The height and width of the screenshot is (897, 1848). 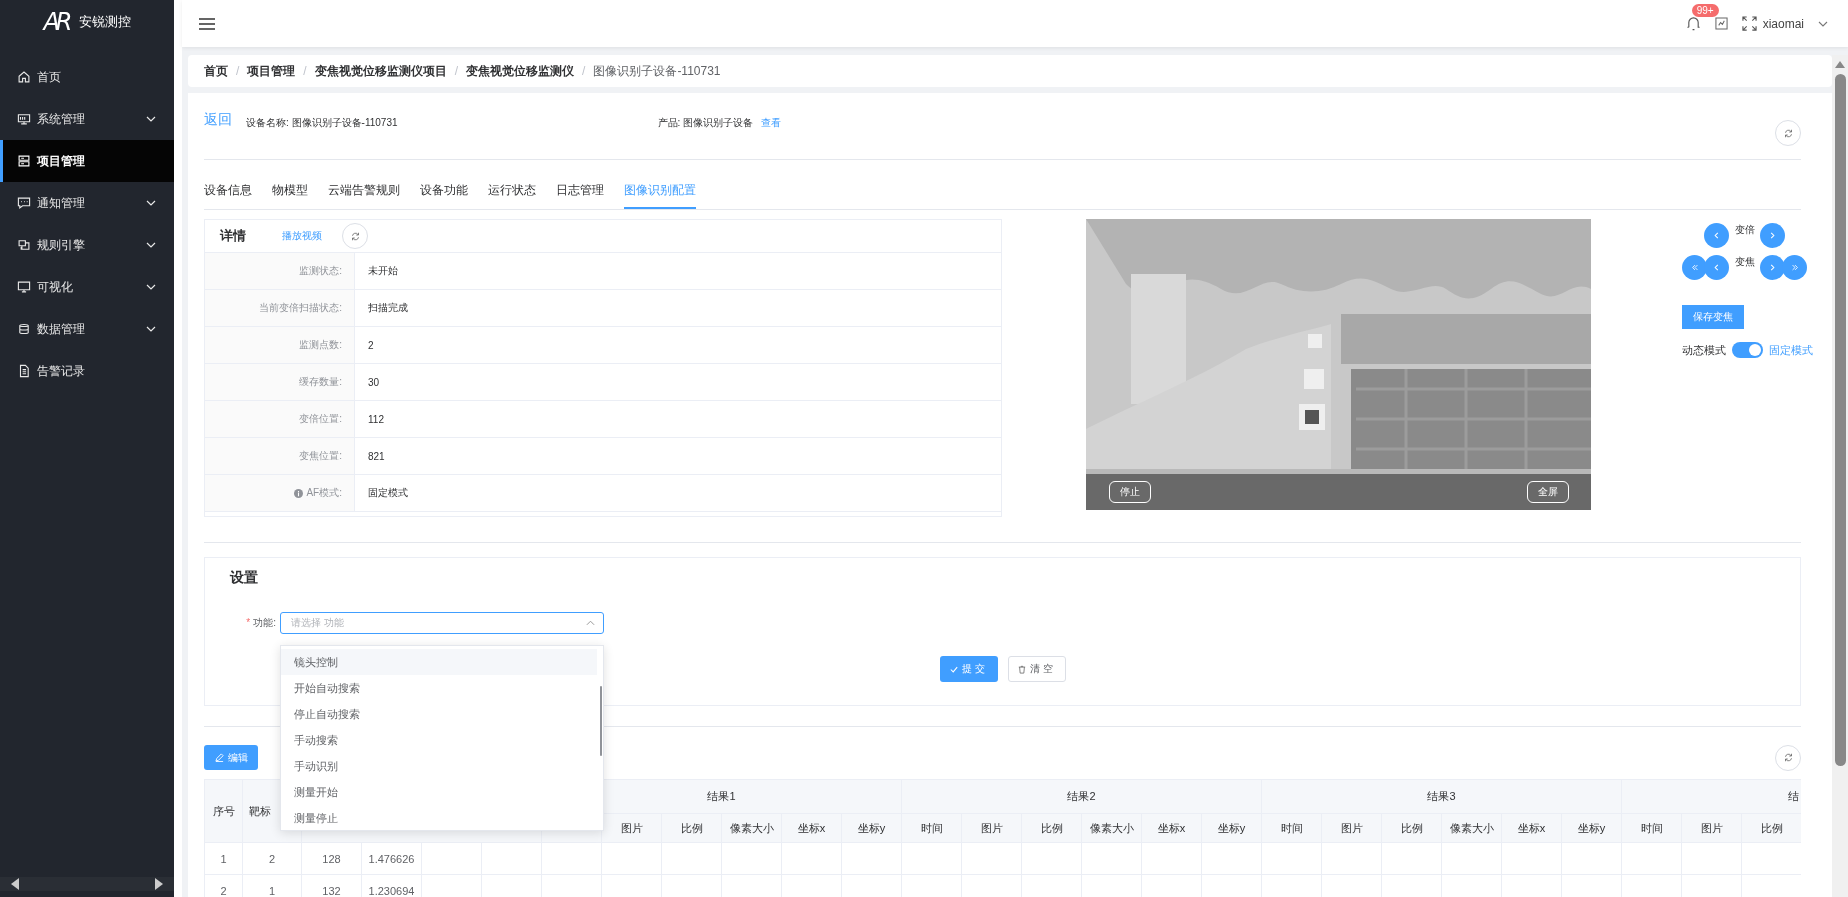 I want to click on sidebar-item: 系统管理, so click(x=87, y=119).